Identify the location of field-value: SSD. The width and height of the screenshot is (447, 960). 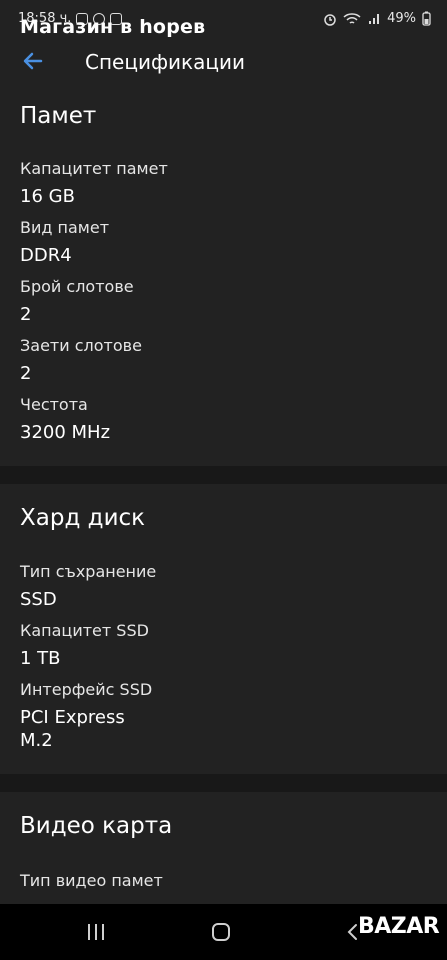
(38, 599).